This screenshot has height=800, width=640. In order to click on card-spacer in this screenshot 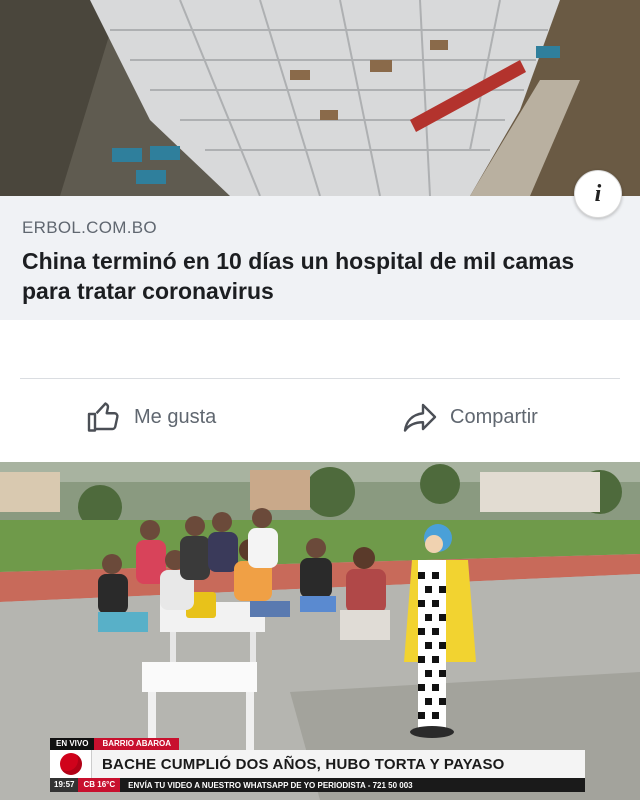, I will do `click(320, 349)`.